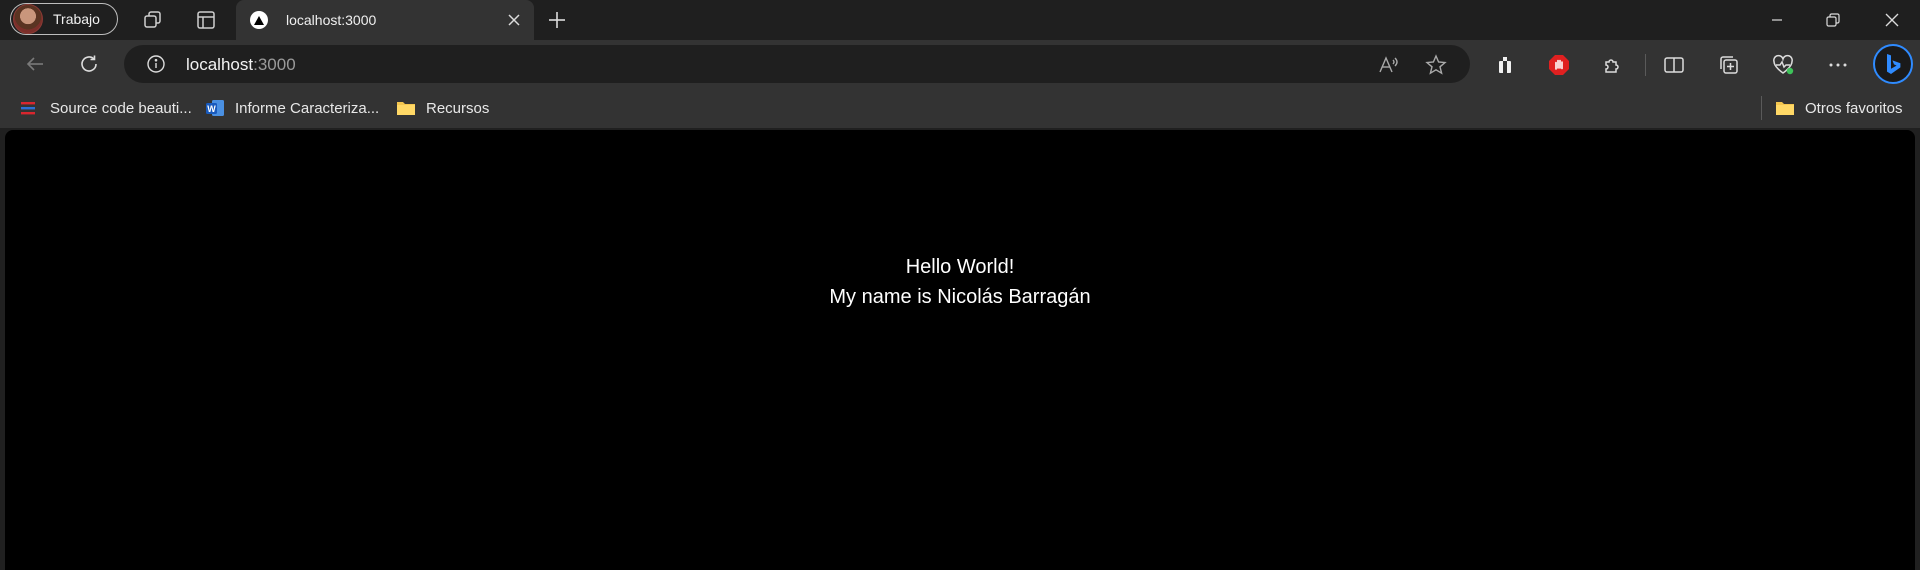  I want to click on site-info-icon, so click(156, 64).